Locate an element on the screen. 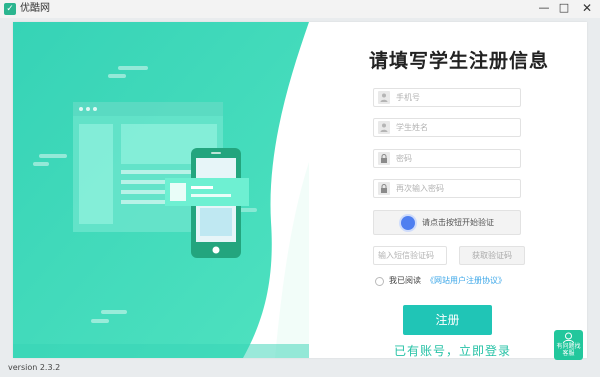 The width and height of the screenshot is (600, 377). password-input is located at coordinates (456, 158).